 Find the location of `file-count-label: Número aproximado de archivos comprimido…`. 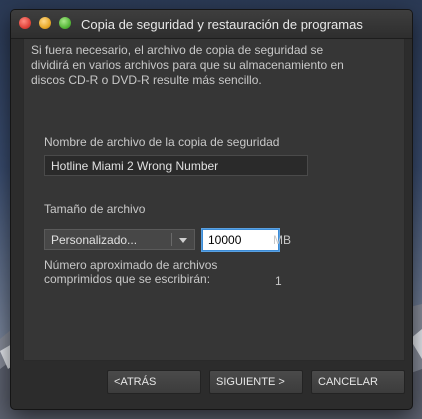

file-count-label: Número aproximado de archivos comprimido… is located at coordinates (131, 272).